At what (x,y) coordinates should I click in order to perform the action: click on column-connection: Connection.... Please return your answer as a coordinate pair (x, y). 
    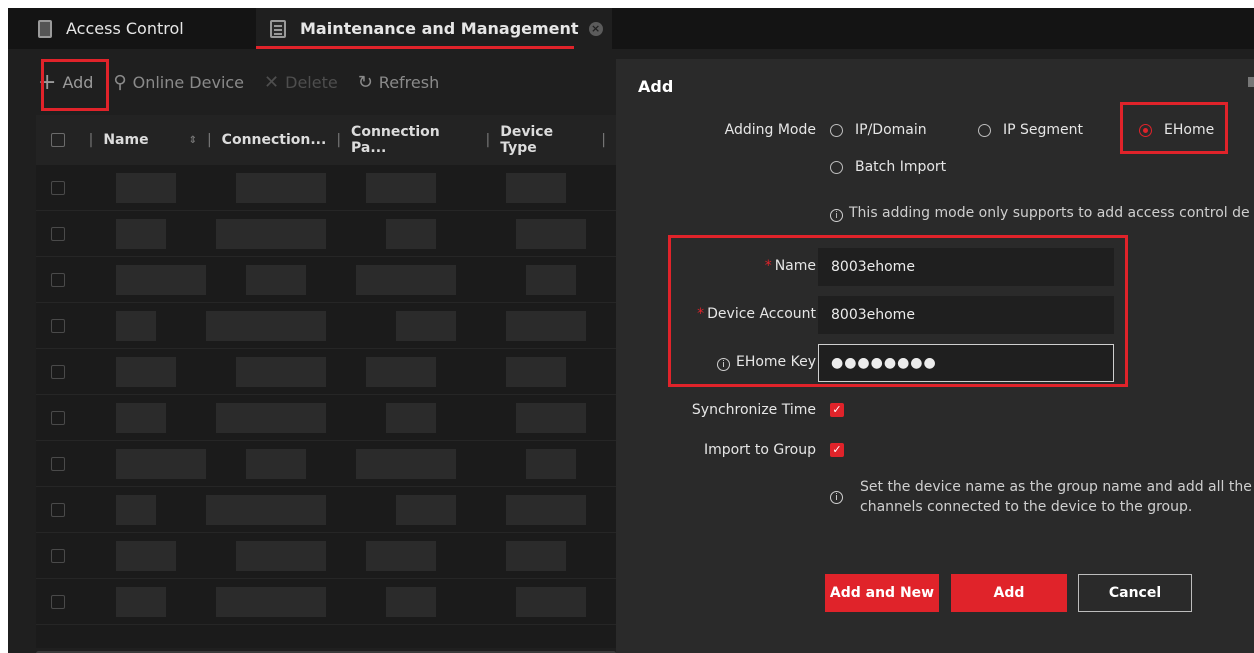
    Looking at the image, I should click on (274, 140).